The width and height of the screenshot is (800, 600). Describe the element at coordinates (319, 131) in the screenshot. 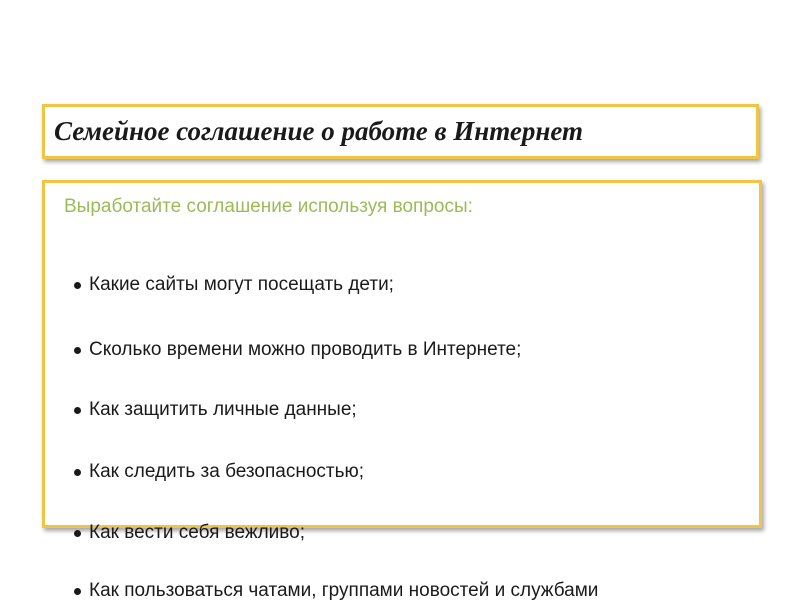

I see `slide-title: Семейное соглашение о работе в Интернет` at that location.